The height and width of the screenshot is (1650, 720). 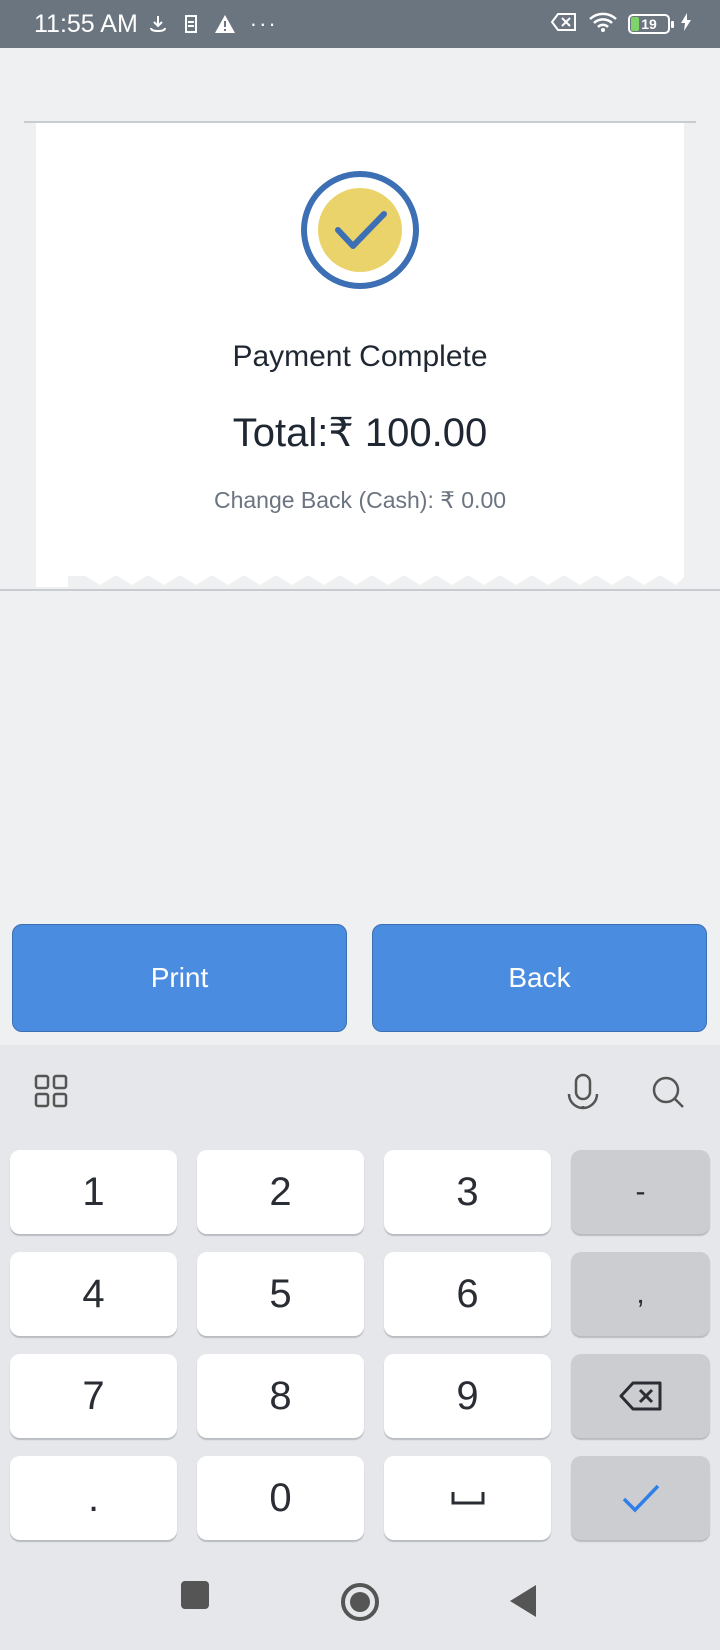 I want to click on battery-level: 19, so click(x=649, y=24).